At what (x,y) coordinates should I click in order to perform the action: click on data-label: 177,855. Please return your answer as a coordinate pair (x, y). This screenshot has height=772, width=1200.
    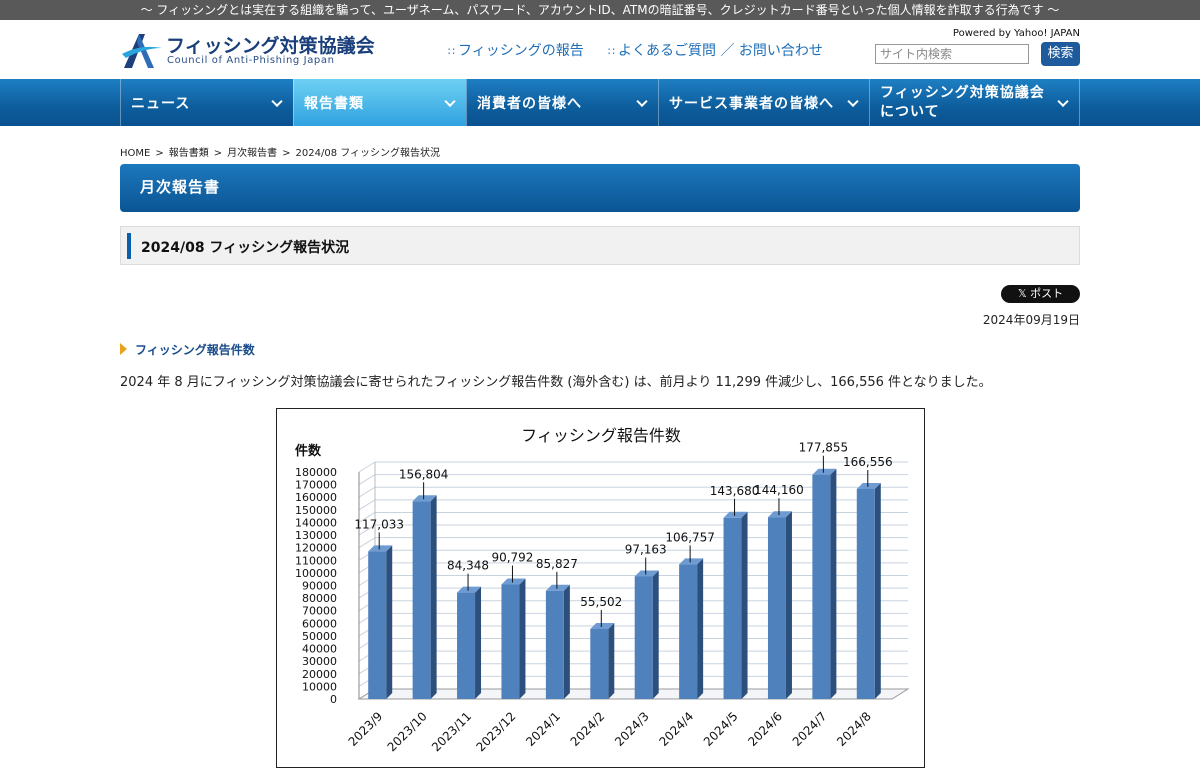
    Looking at the image, I should click on (824, 448).